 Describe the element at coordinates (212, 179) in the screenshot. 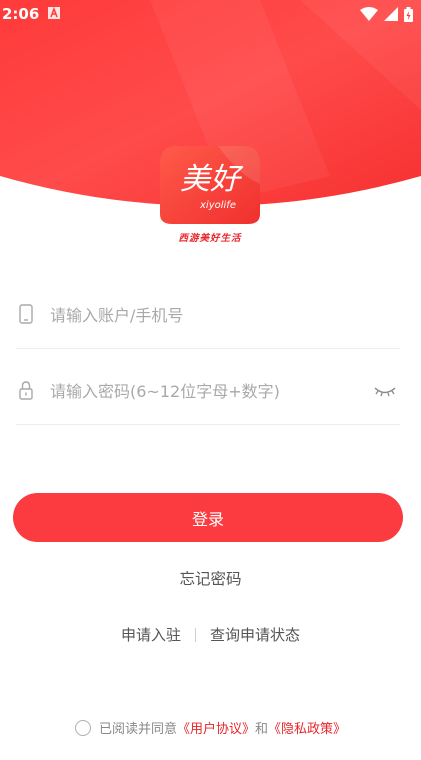

I see `logo-main-text: 美好` at that location.